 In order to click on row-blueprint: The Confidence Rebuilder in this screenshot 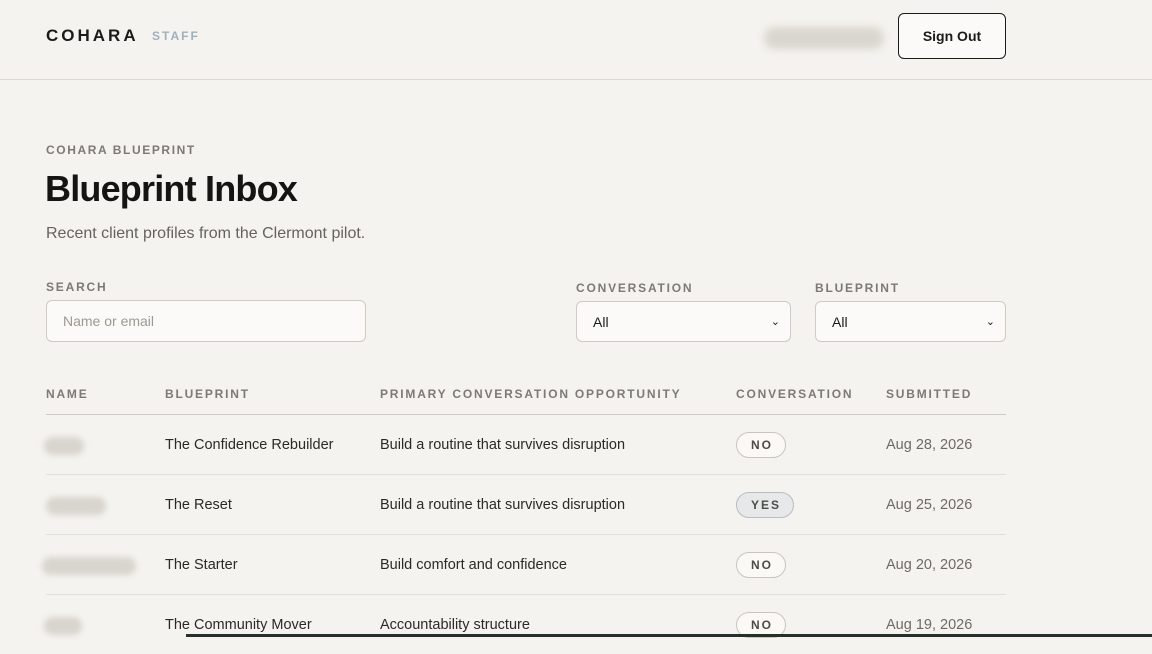, I will do `click(249, 445)`.